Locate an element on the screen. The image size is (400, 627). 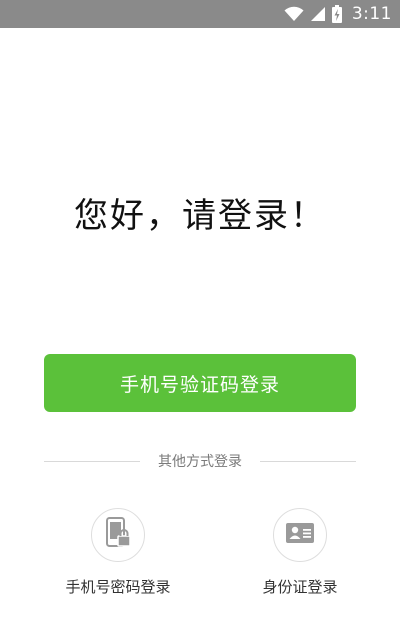
password-login-label: 手机号密码登录 is located at coordinates (118, 587).